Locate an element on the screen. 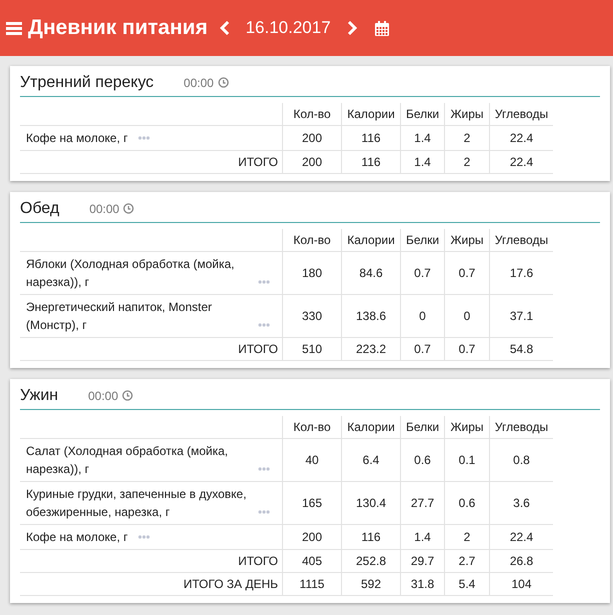 This screenshot has height=615, width=613. meal-title: Обед is located at coordinates (40, 209).